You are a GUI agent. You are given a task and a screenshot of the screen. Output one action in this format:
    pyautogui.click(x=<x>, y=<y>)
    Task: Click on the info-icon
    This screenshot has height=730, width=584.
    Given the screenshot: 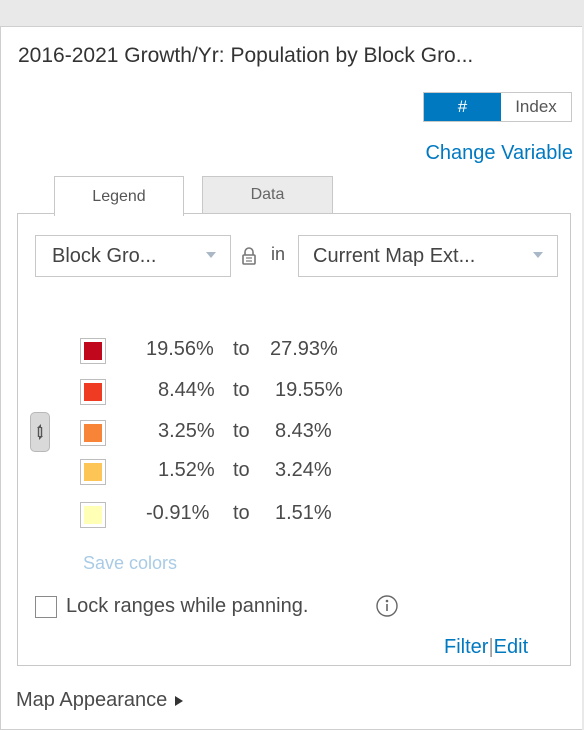 What is the action you would take?
    pyautogui.click(x=387, y=608)
    